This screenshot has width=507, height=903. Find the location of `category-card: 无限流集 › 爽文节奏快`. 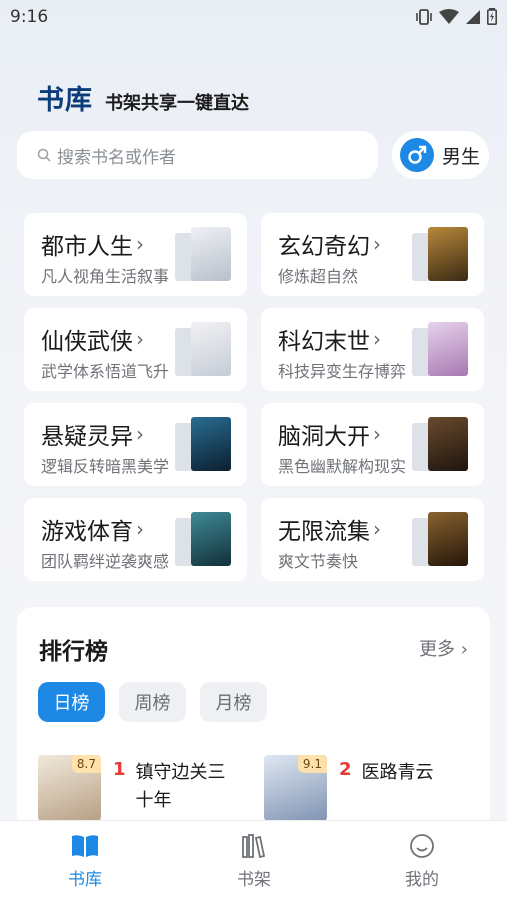

category-card: 无限流集 › 爽文节奏快 is located at coordinates (372, 539).